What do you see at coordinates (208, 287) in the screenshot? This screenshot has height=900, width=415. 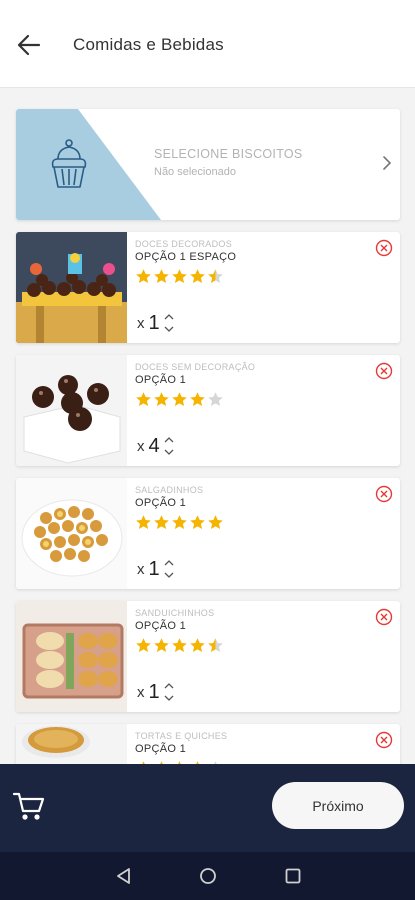 I see `food-item-card: DOCES DECORADOS OPÇÃO 1 ESPAÇO x 1` at bounding box center [208, 287].